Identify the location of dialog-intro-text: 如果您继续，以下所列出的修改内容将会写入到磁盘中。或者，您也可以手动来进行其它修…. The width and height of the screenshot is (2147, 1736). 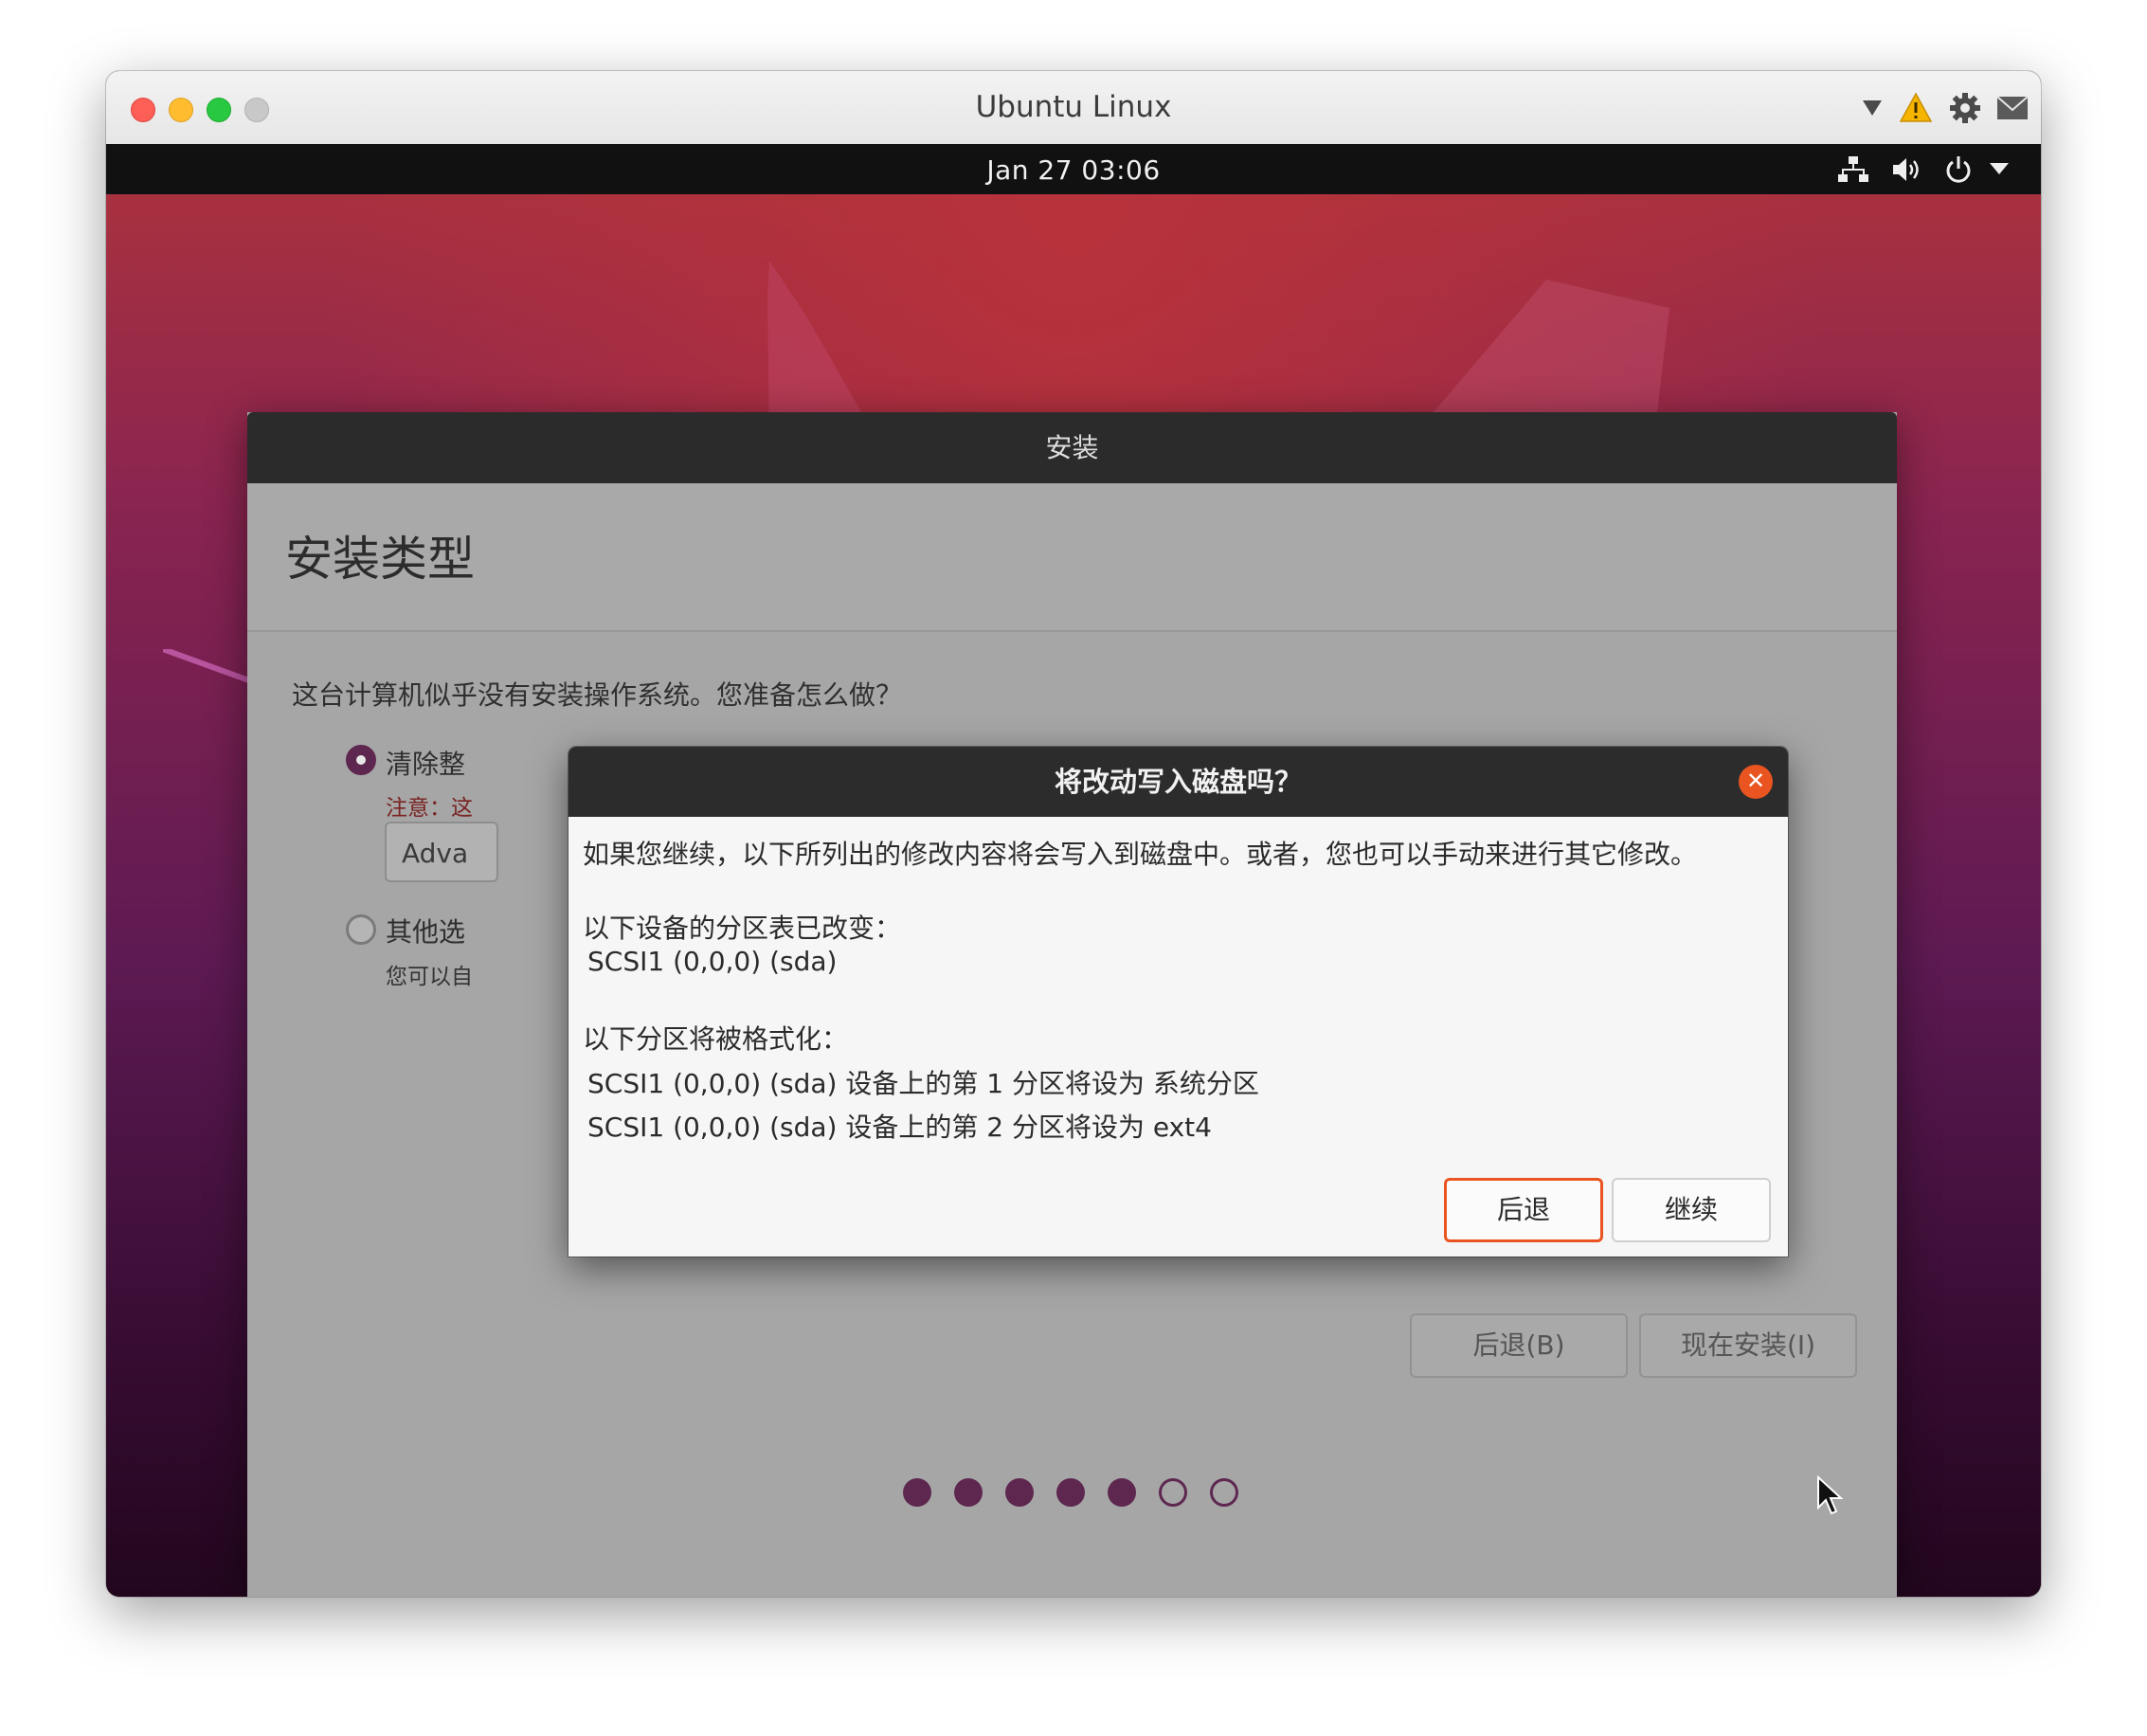
(1140, 854).